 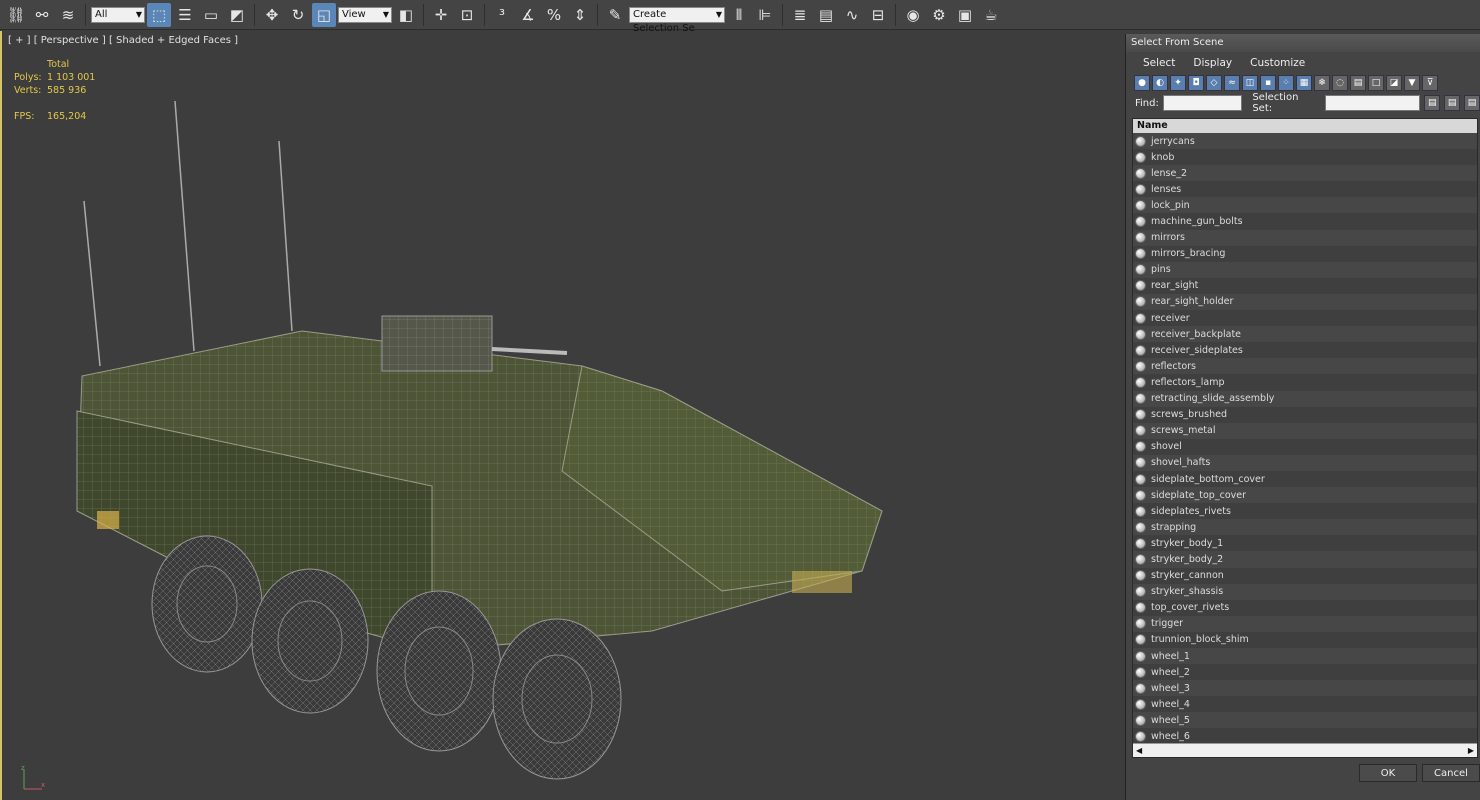 I want to click on list-item: shovel_hafts, so click(x=1305, y=462).